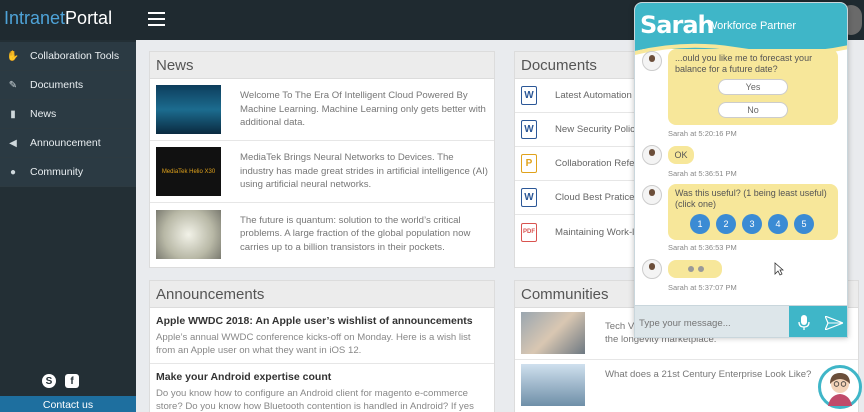 This screenshot has height=412, width=864. Describe the element at coordinates (322, 294) in the screenshot. I see `announcements-title: Announcements` at that location.